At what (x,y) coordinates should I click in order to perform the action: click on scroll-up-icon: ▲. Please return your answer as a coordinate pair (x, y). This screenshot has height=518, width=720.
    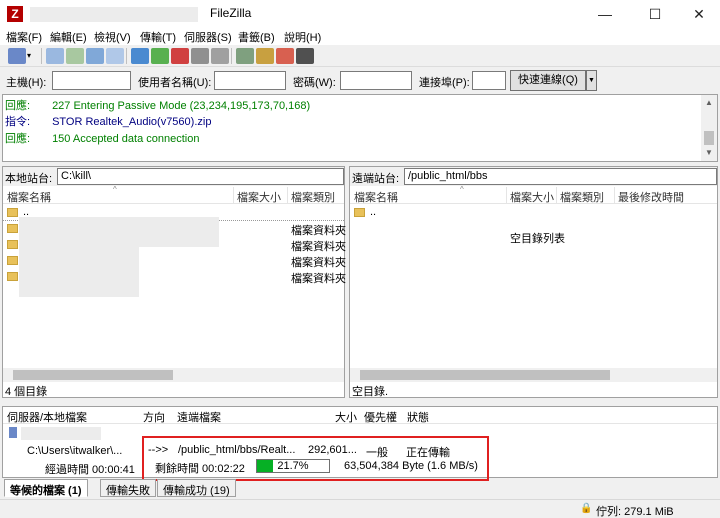
    Looking at the image, I should click on (709, 103).